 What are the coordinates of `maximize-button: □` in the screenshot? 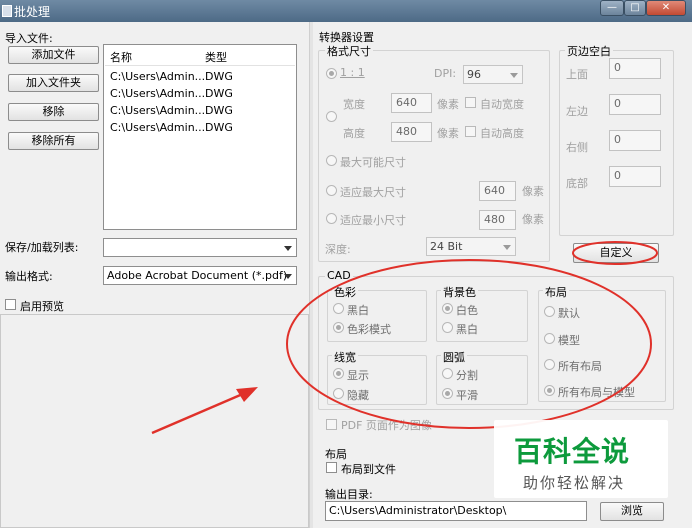 It's located at (635, 8).